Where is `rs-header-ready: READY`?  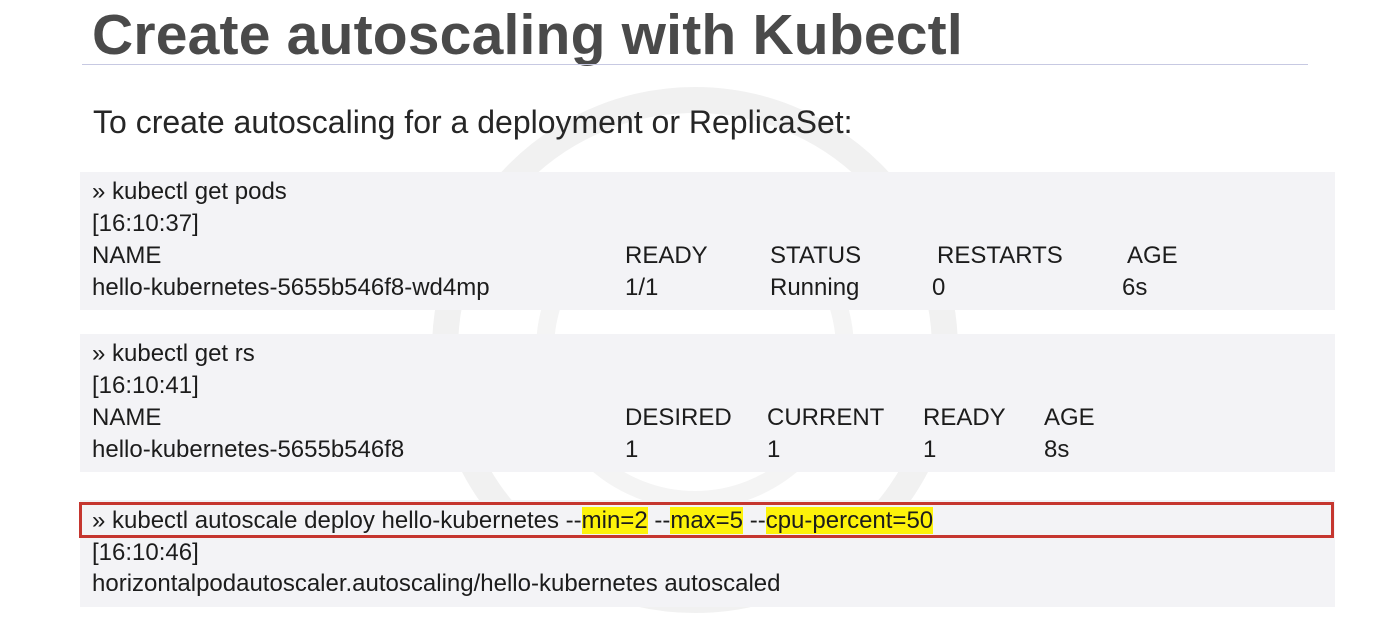
rs-header-ready: READY is located at coordinates (964, 417).